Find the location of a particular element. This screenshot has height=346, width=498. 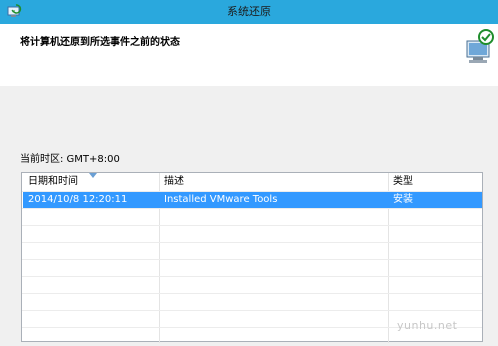

cell-type: 安装 is located at coordinates (403, 199).